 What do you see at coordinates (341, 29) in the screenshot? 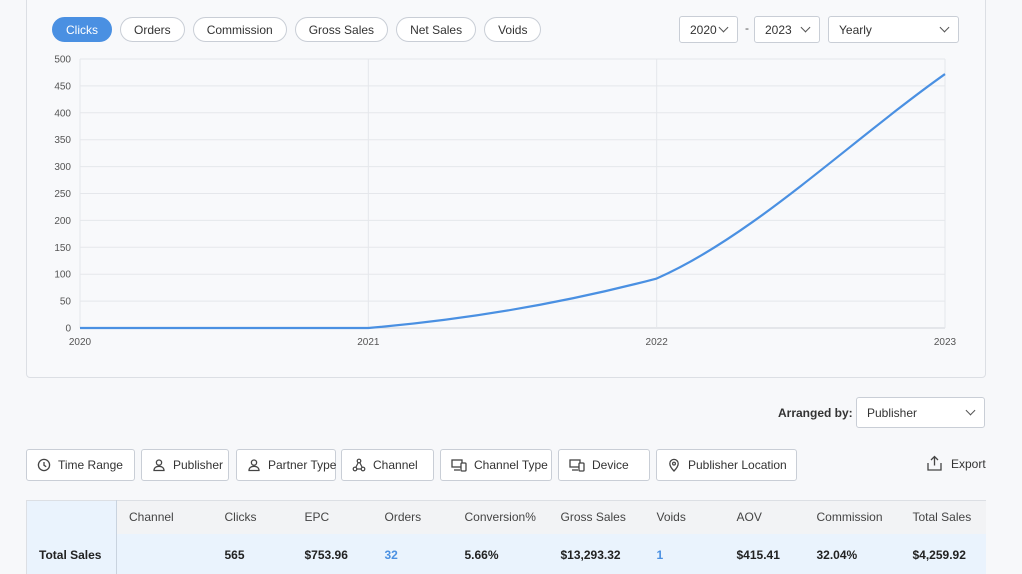
I see `tab-gross-sales: Gross Sales` at bounding box center [341, 29].